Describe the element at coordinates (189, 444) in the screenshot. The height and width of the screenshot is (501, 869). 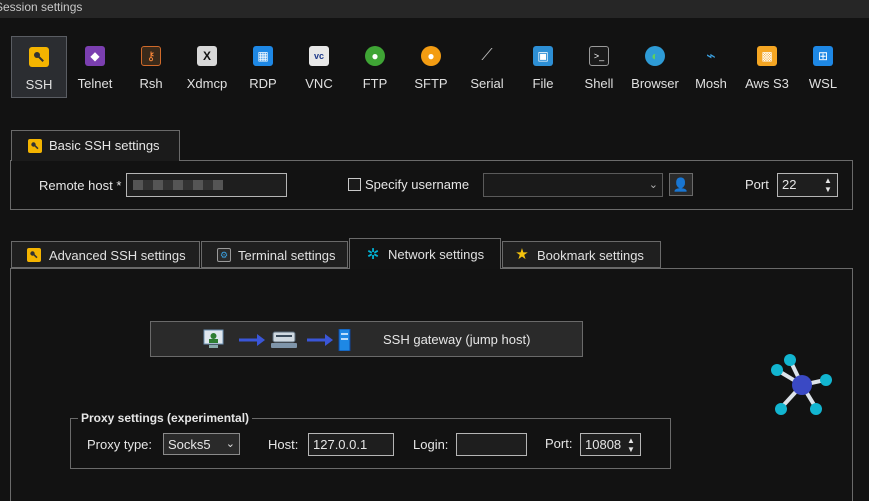
I see `proxy-type-value: Socks5` at that location.